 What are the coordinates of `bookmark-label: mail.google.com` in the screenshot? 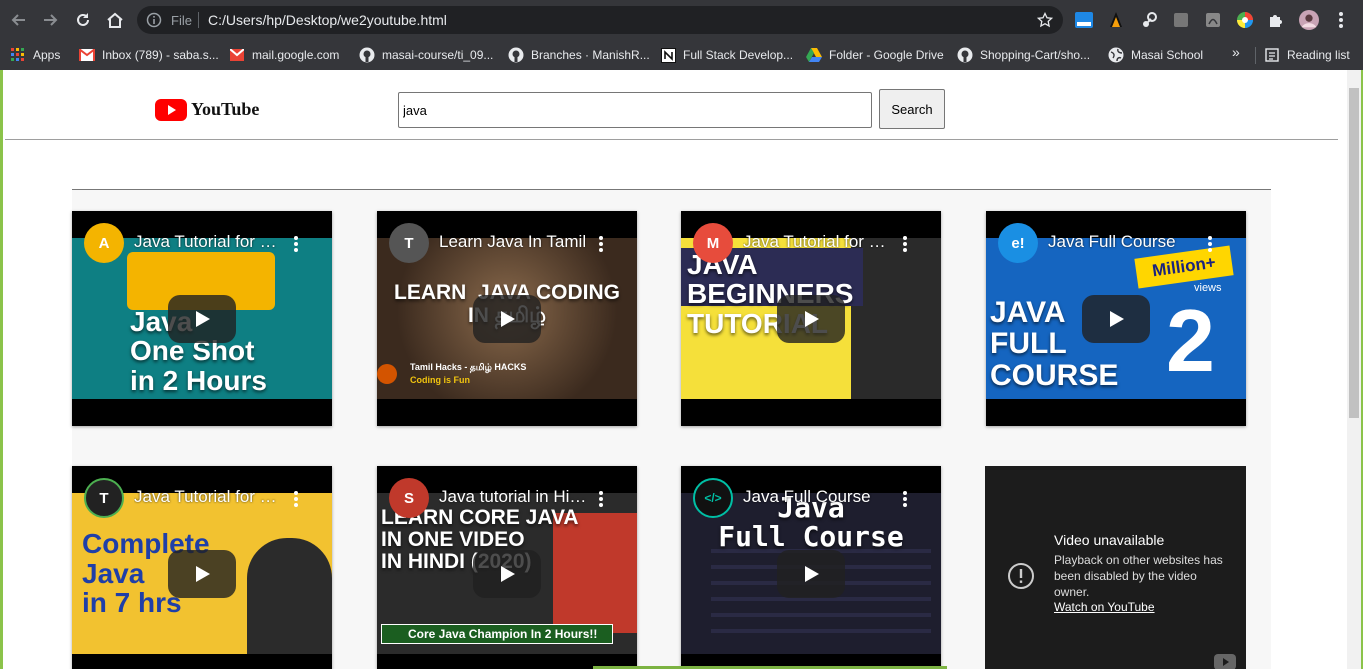 It's located at (296, 55).